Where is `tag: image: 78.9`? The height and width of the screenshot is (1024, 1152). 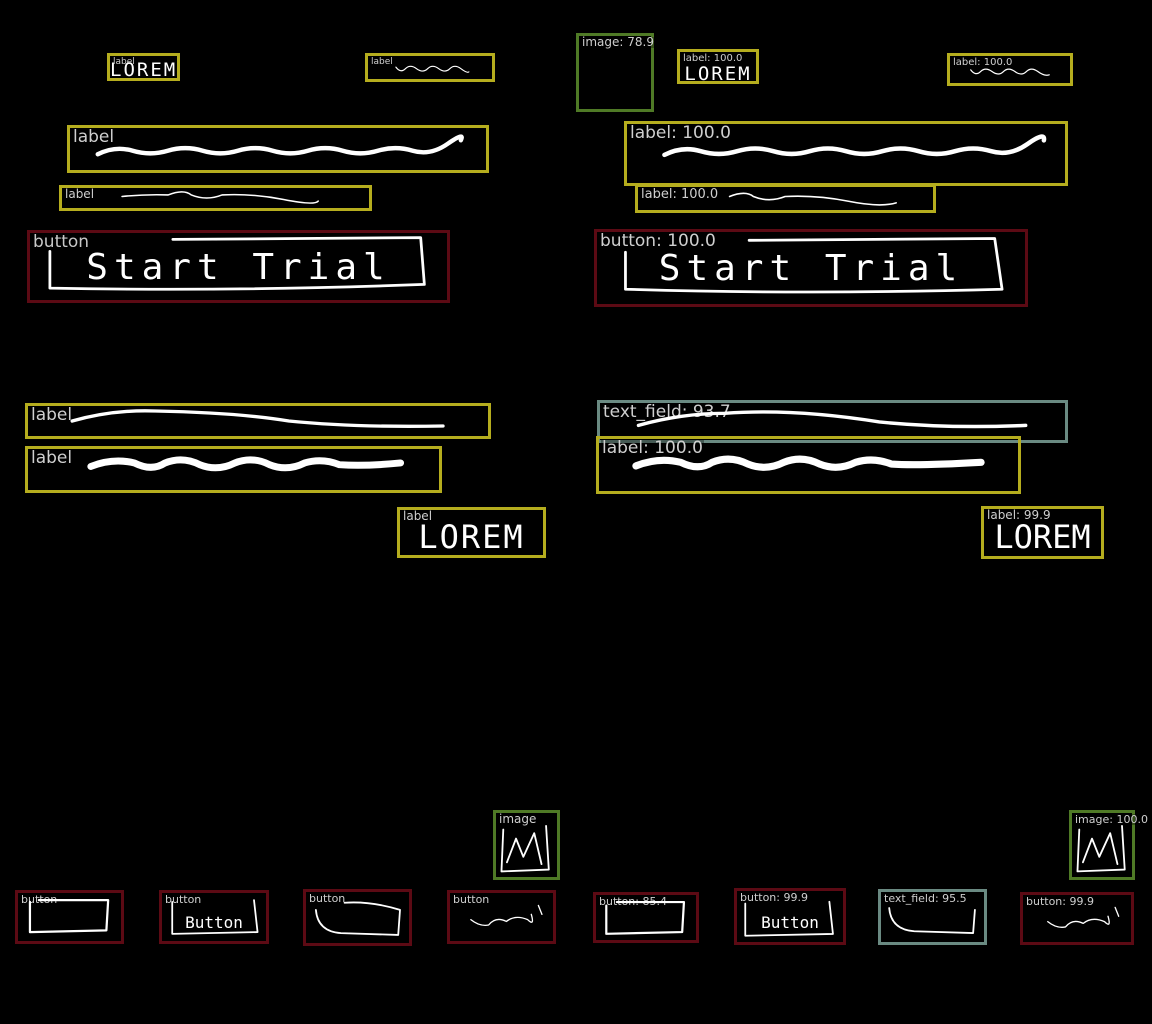
tag: image: 78.9 is located at coordinates (618, 42).